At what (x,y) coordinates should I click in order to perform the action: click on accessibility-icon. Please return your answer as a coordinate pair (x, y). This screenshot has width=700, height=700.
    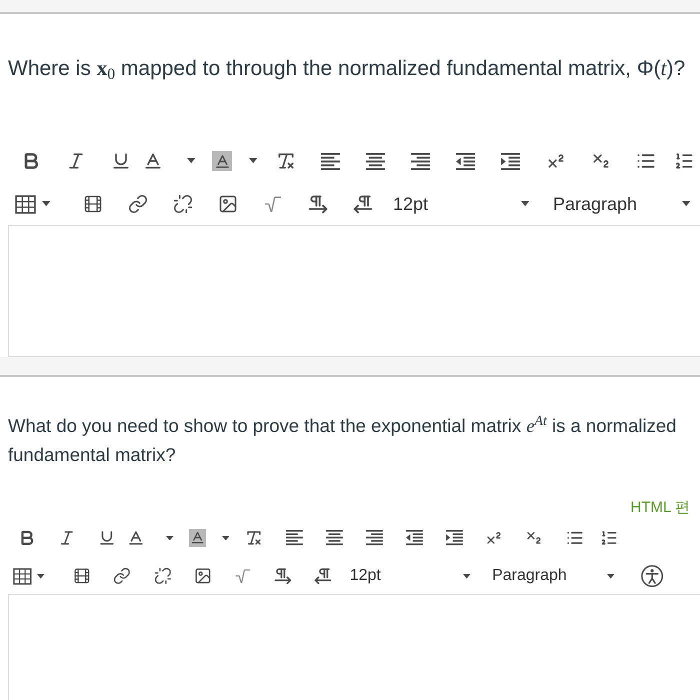
    Looking at the image, I should click on (652, 576).